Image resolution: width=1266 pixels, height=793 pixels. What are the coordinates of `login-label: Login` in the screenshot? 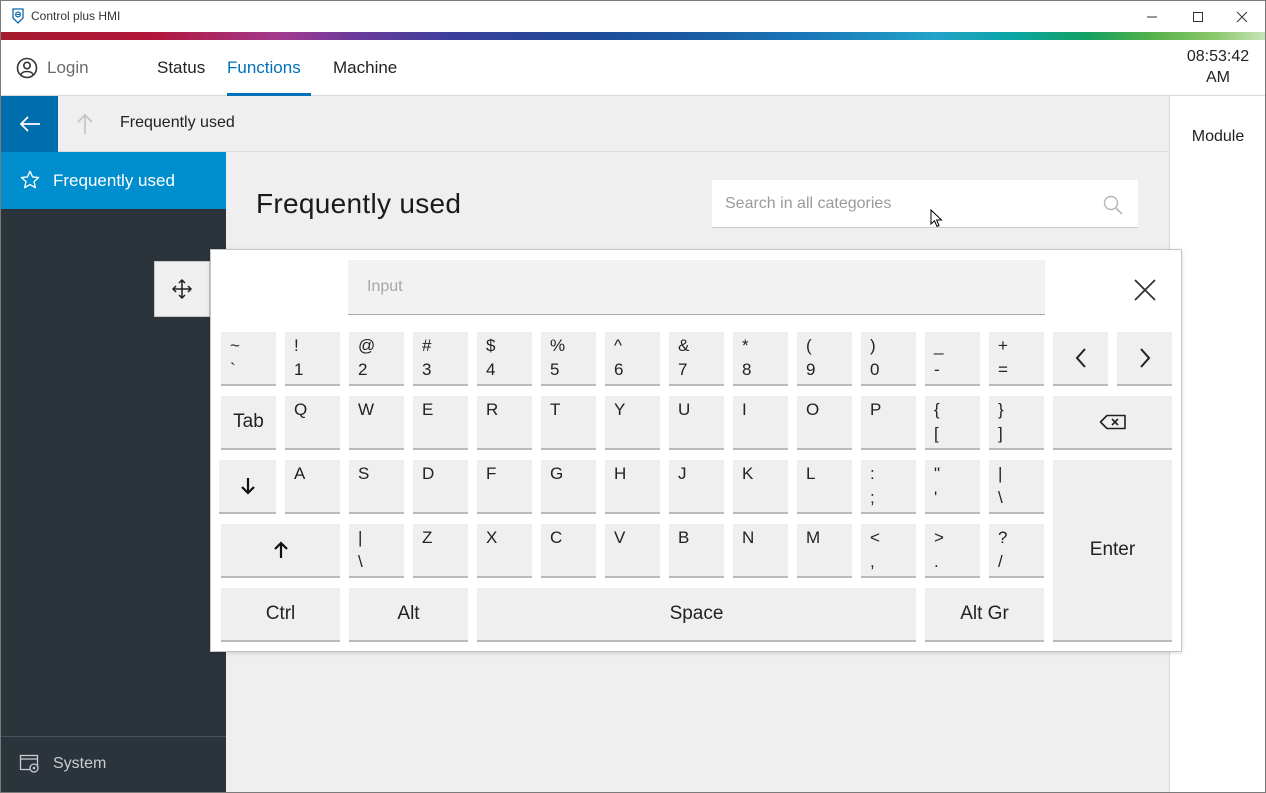 It's located at (68, 67).